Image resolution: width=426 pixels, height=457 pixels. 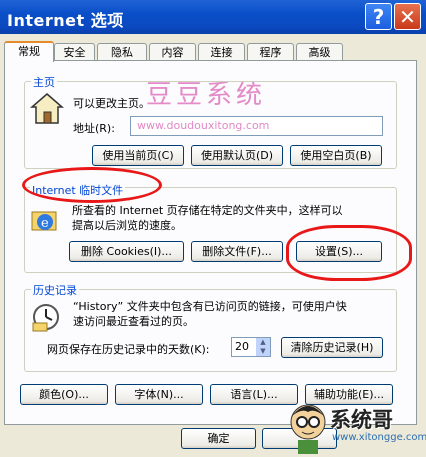 I want to click on window-title: Internet 选项, so click(x=65, y=20).